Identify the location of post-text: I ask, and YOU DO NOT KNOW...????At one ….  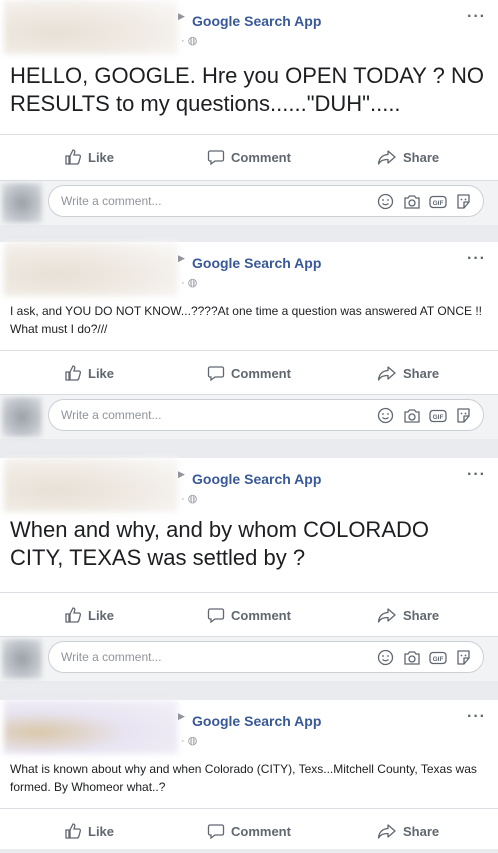
(246, 320).